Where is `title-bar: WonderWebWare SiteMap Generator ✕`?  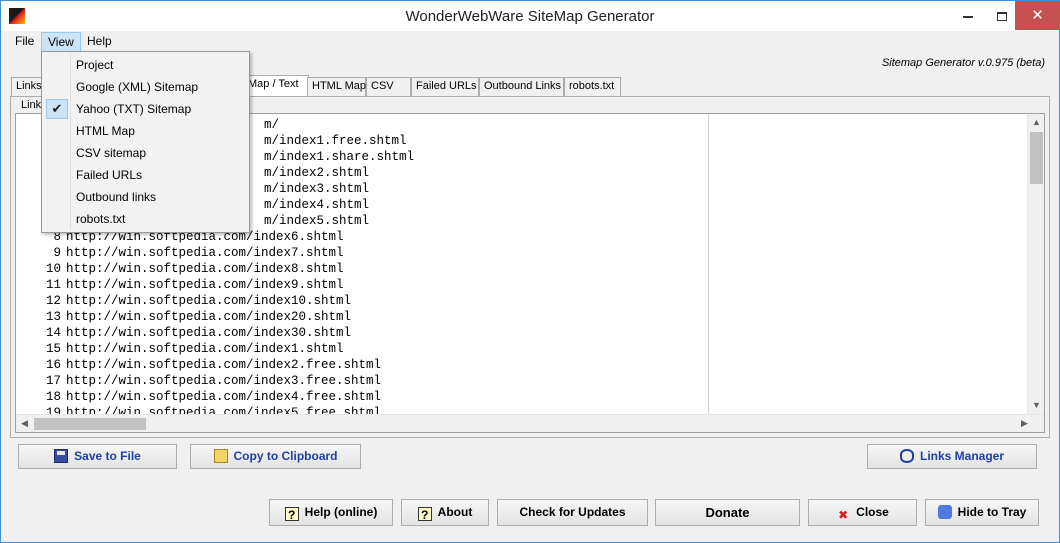
title-bar: WonderWebWare SiteMap Generator ✕ is located at coordinates (530, 16).